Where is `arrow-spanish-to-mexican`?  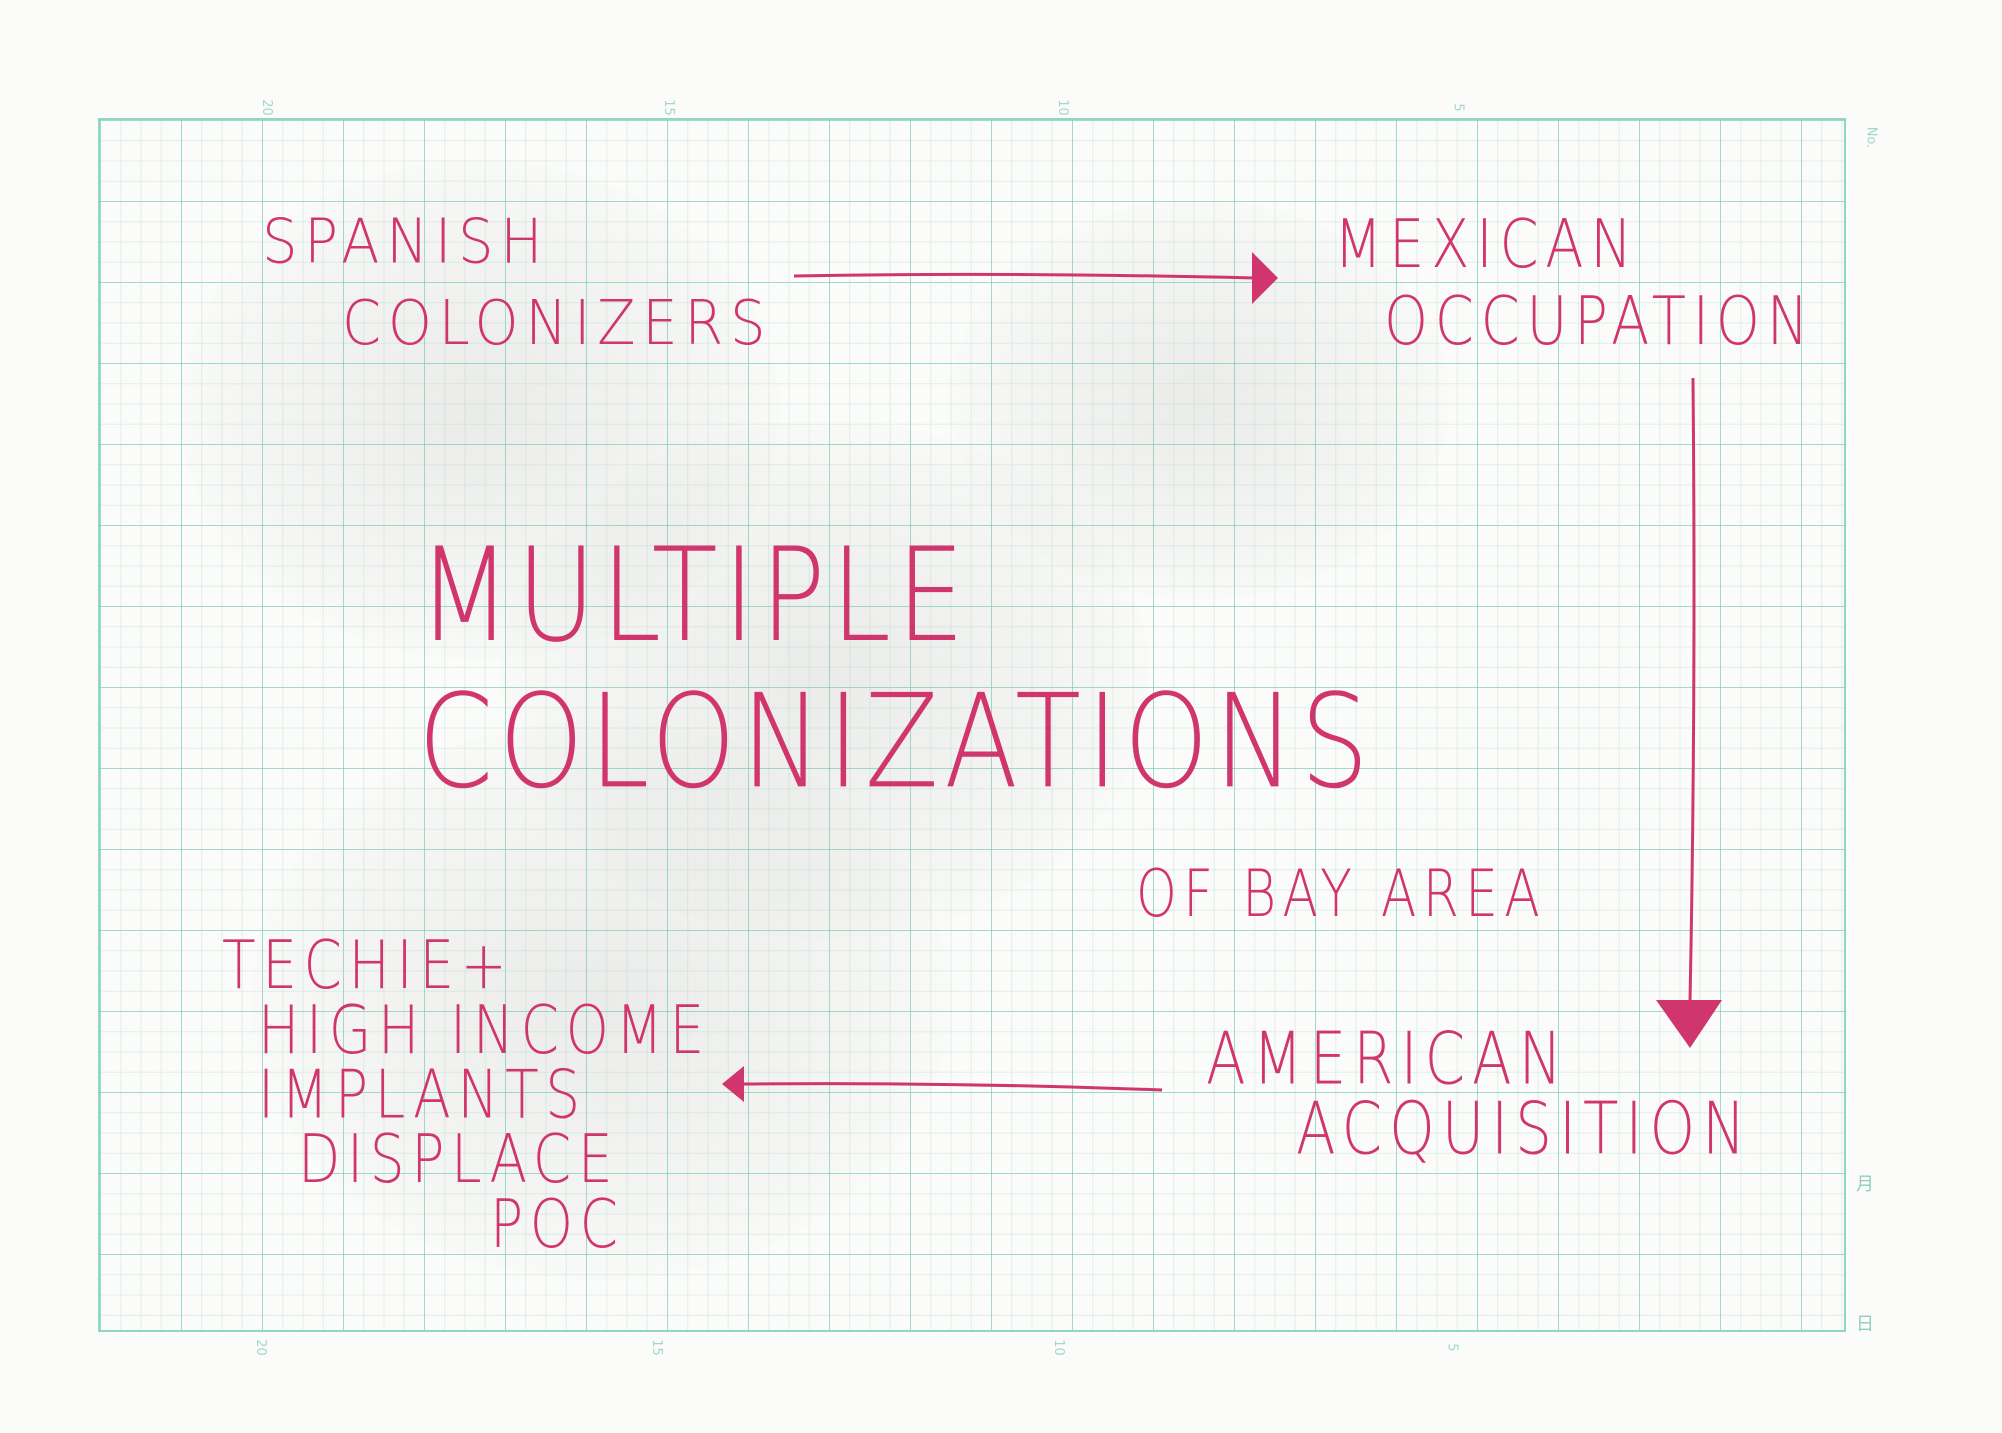 arrow-spanish-to-mexican is located at coordinates (1035, 278).